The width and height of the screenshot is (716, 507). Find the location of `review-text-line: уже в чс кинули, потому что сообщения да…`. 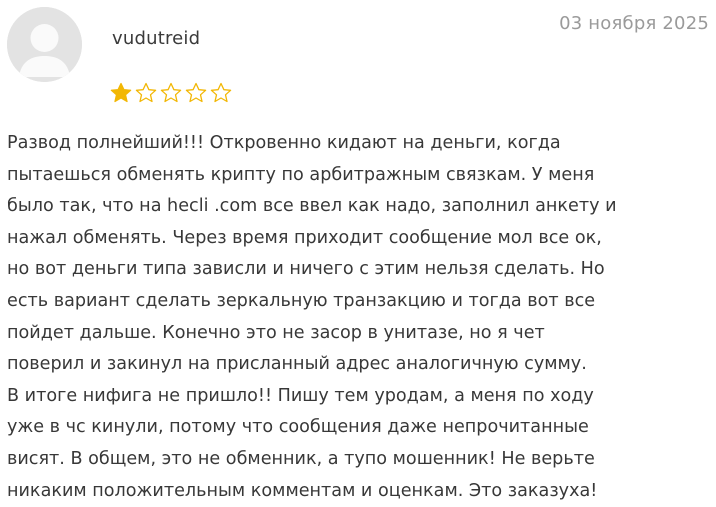

review-text-line: уже в чс кинули, потому что сообщения да… is located at coordinates (298, 427).